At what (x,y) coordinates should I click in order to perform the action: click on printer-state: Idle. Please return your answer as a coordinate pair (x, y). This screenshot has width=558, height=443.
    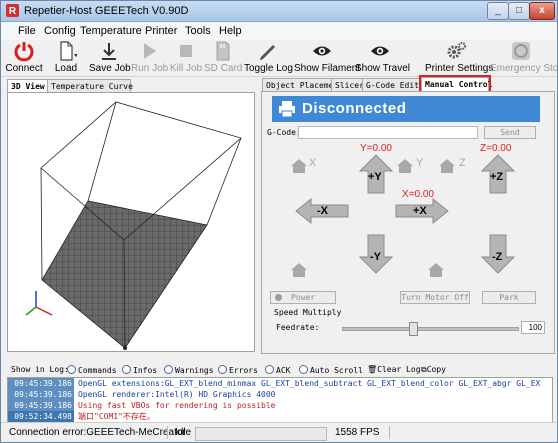
    Looking at the image, I should click on (183, 432).